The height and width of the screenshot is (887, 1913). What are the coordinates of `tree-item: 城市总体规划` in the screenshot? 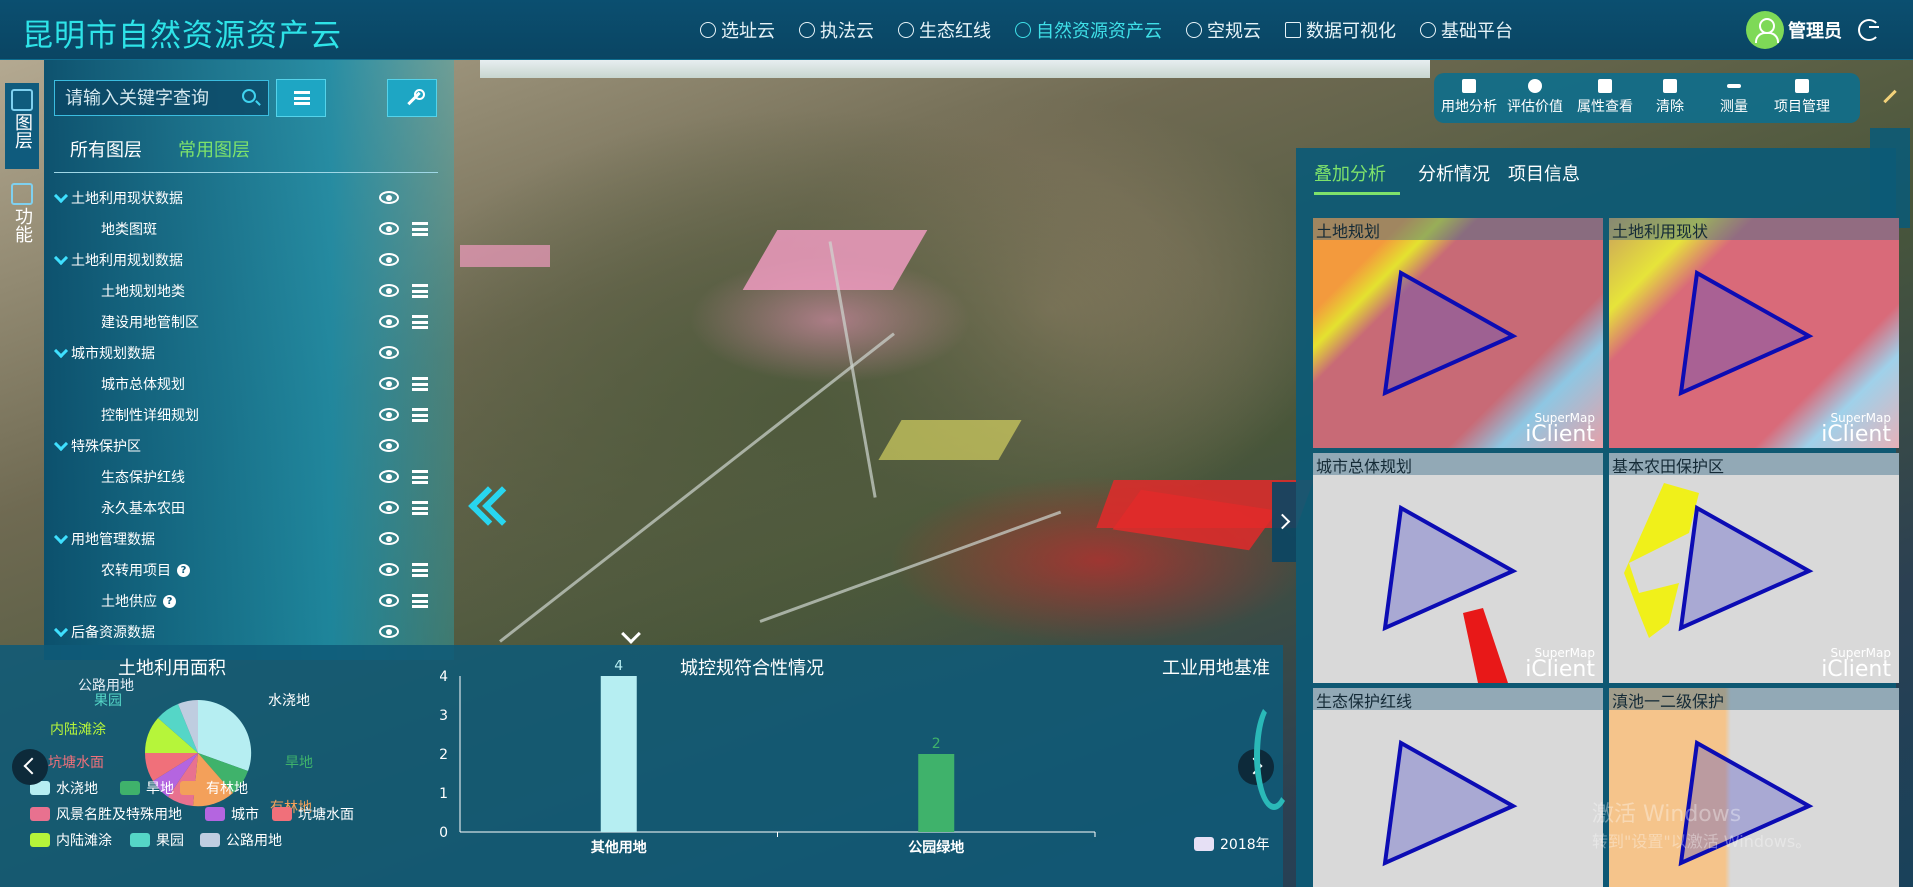 It's located at (259, 384).